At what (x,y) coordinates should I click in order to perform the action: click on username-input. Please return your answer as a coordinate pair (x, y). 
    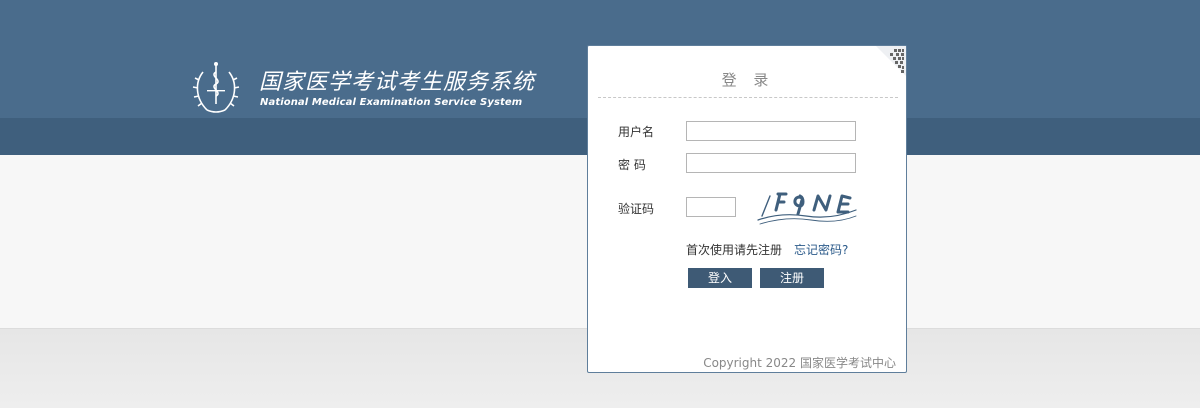
    Looking at the image, I should click on (771, 131).